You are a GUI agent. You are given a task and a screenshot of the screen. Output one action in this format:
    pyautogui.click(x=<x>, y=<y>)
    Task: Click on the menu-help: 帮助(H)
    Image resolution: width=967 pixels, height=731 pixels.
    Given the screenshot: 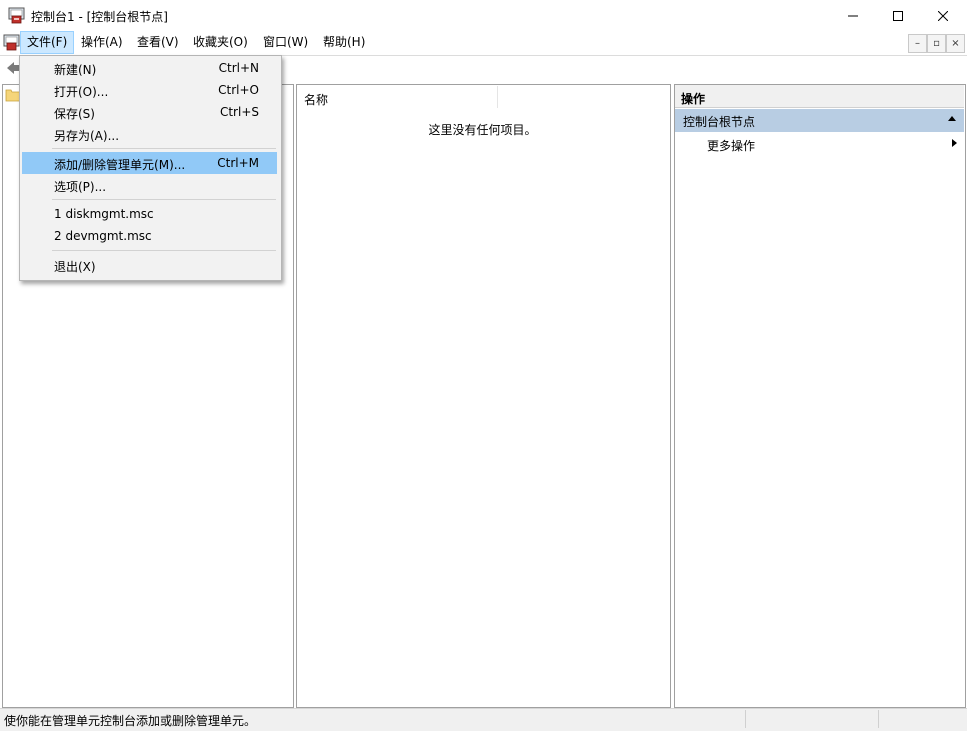 What is the action you would take?
    pyautogui.click(x=344, y=42)
    